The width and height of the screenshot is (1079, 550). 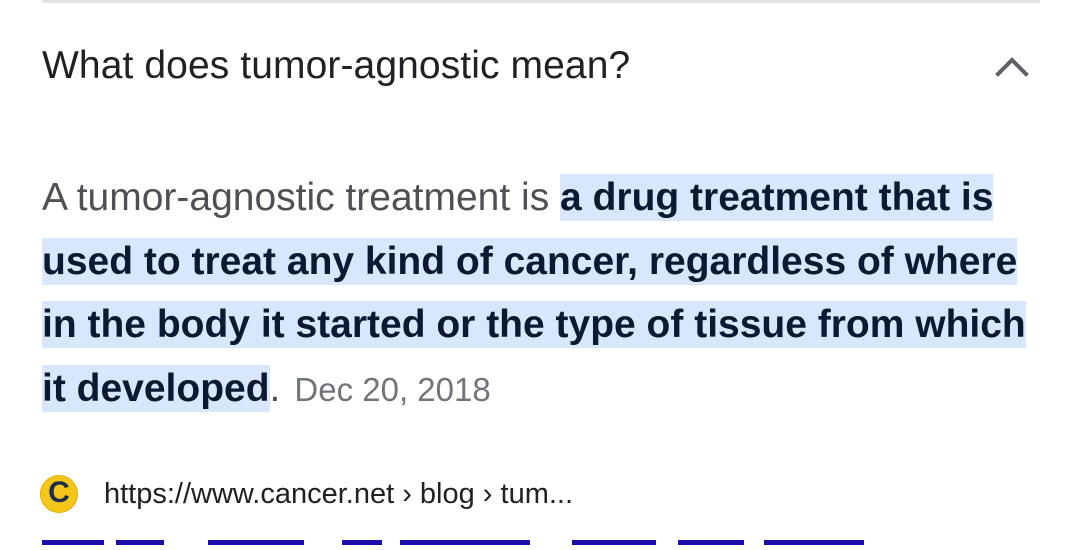 What do you see at coordinates (541, 1) in the screenshot?
I see `top-divider` at bounding box center [541, 1].